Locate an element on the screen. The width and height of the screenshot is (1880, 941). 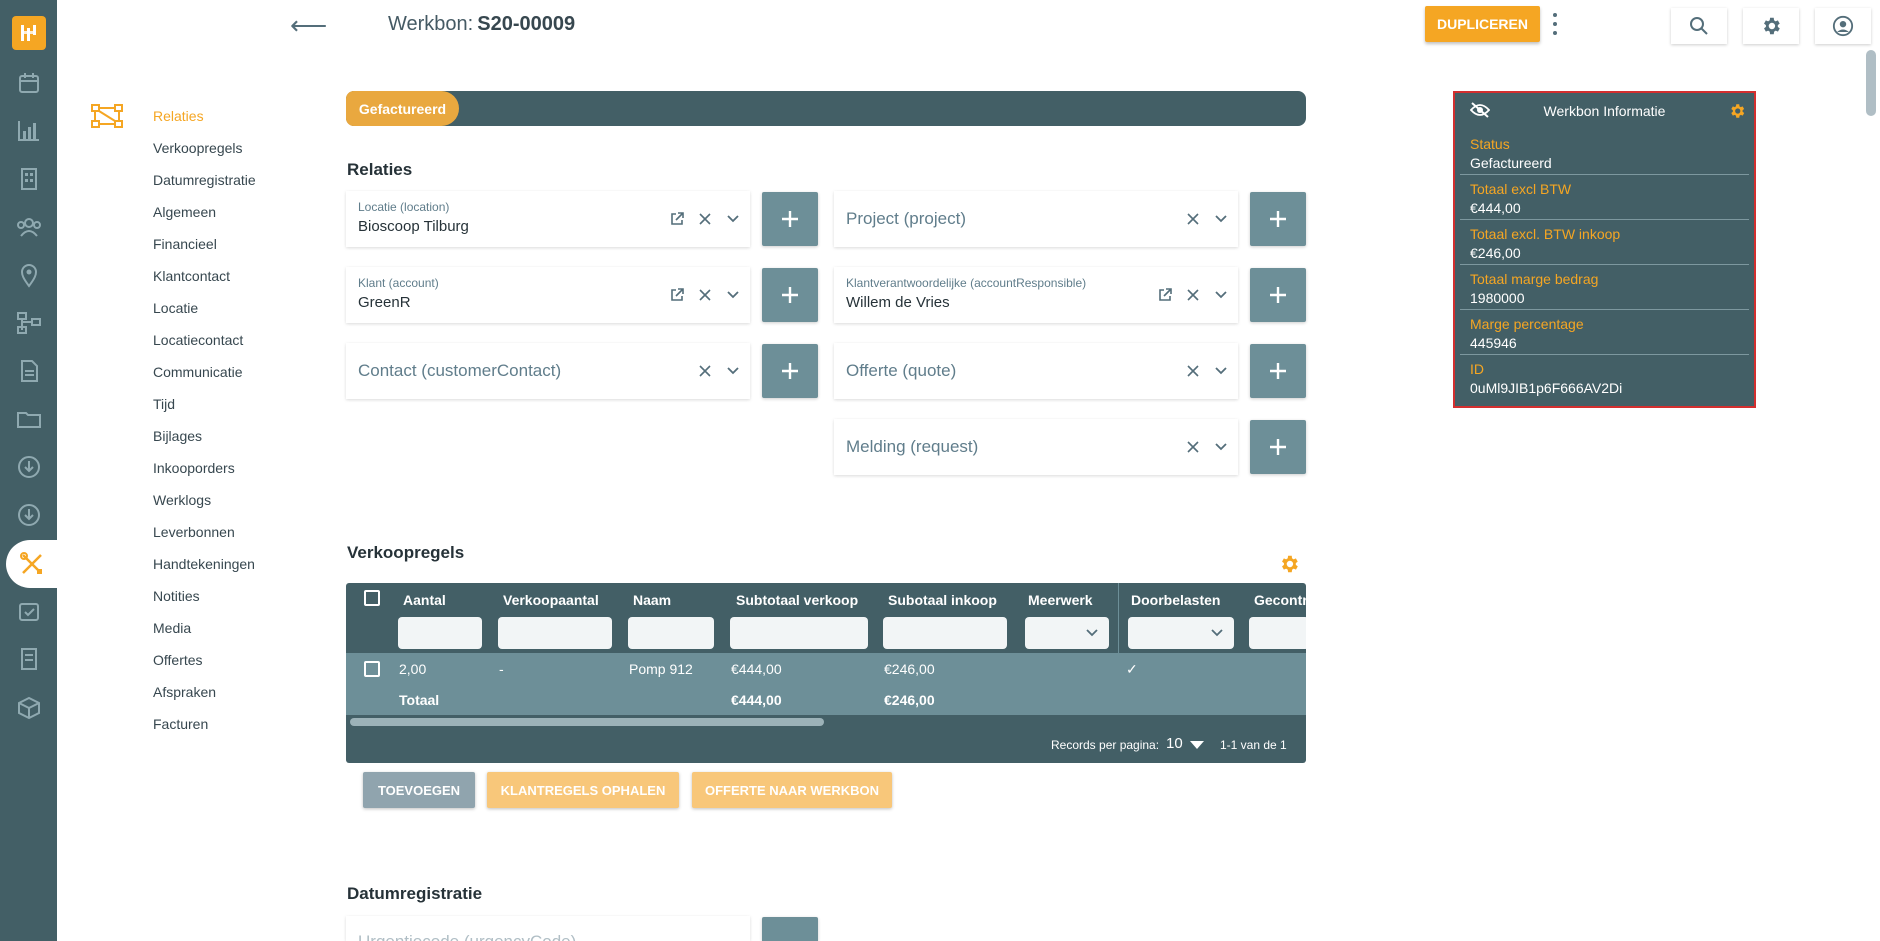
col-naam: Naam is located at coordinates (652, 600).